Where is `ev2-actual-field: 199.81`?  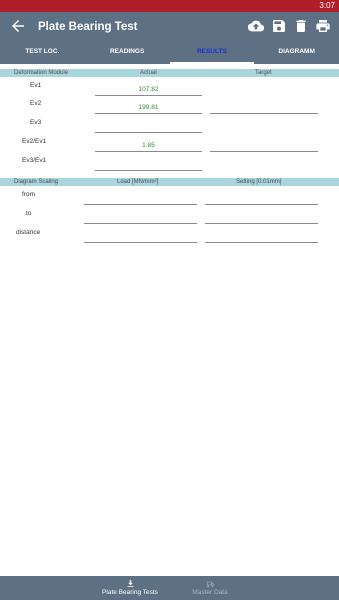
ev2-actual-field: 199.81 is located at coordinates (148, 108).